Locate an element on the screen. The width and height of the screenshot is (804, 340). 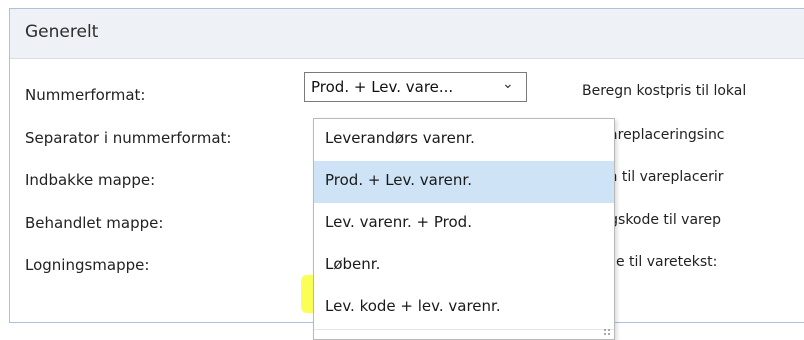
chevron-down-icon: ⌄ is located at coordinates (508, 84).